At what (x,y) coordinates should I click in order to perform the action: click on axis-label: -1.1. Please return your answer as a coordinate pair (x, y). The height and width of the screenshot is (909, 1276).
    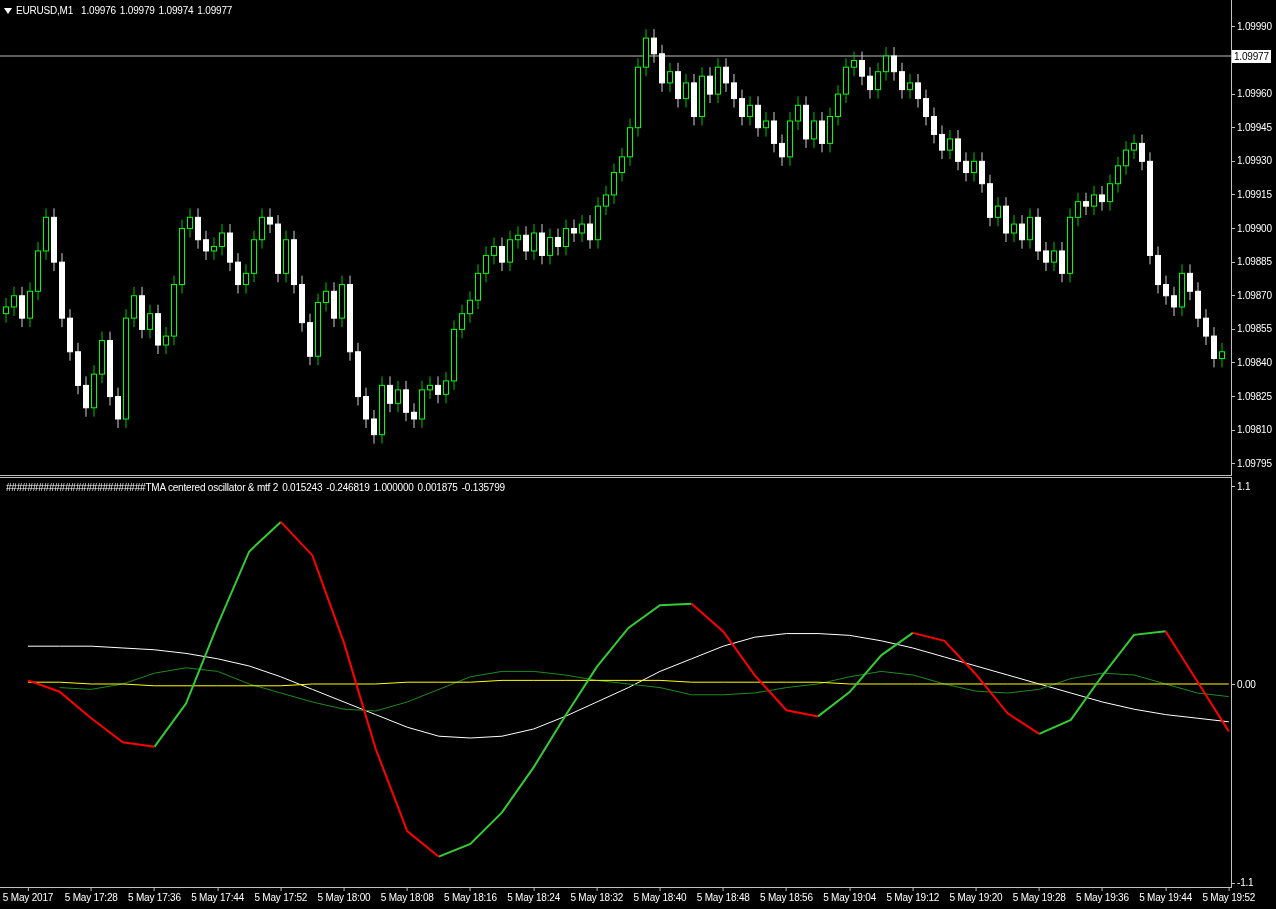
    Looking at the image, I should click on (1245, 883).